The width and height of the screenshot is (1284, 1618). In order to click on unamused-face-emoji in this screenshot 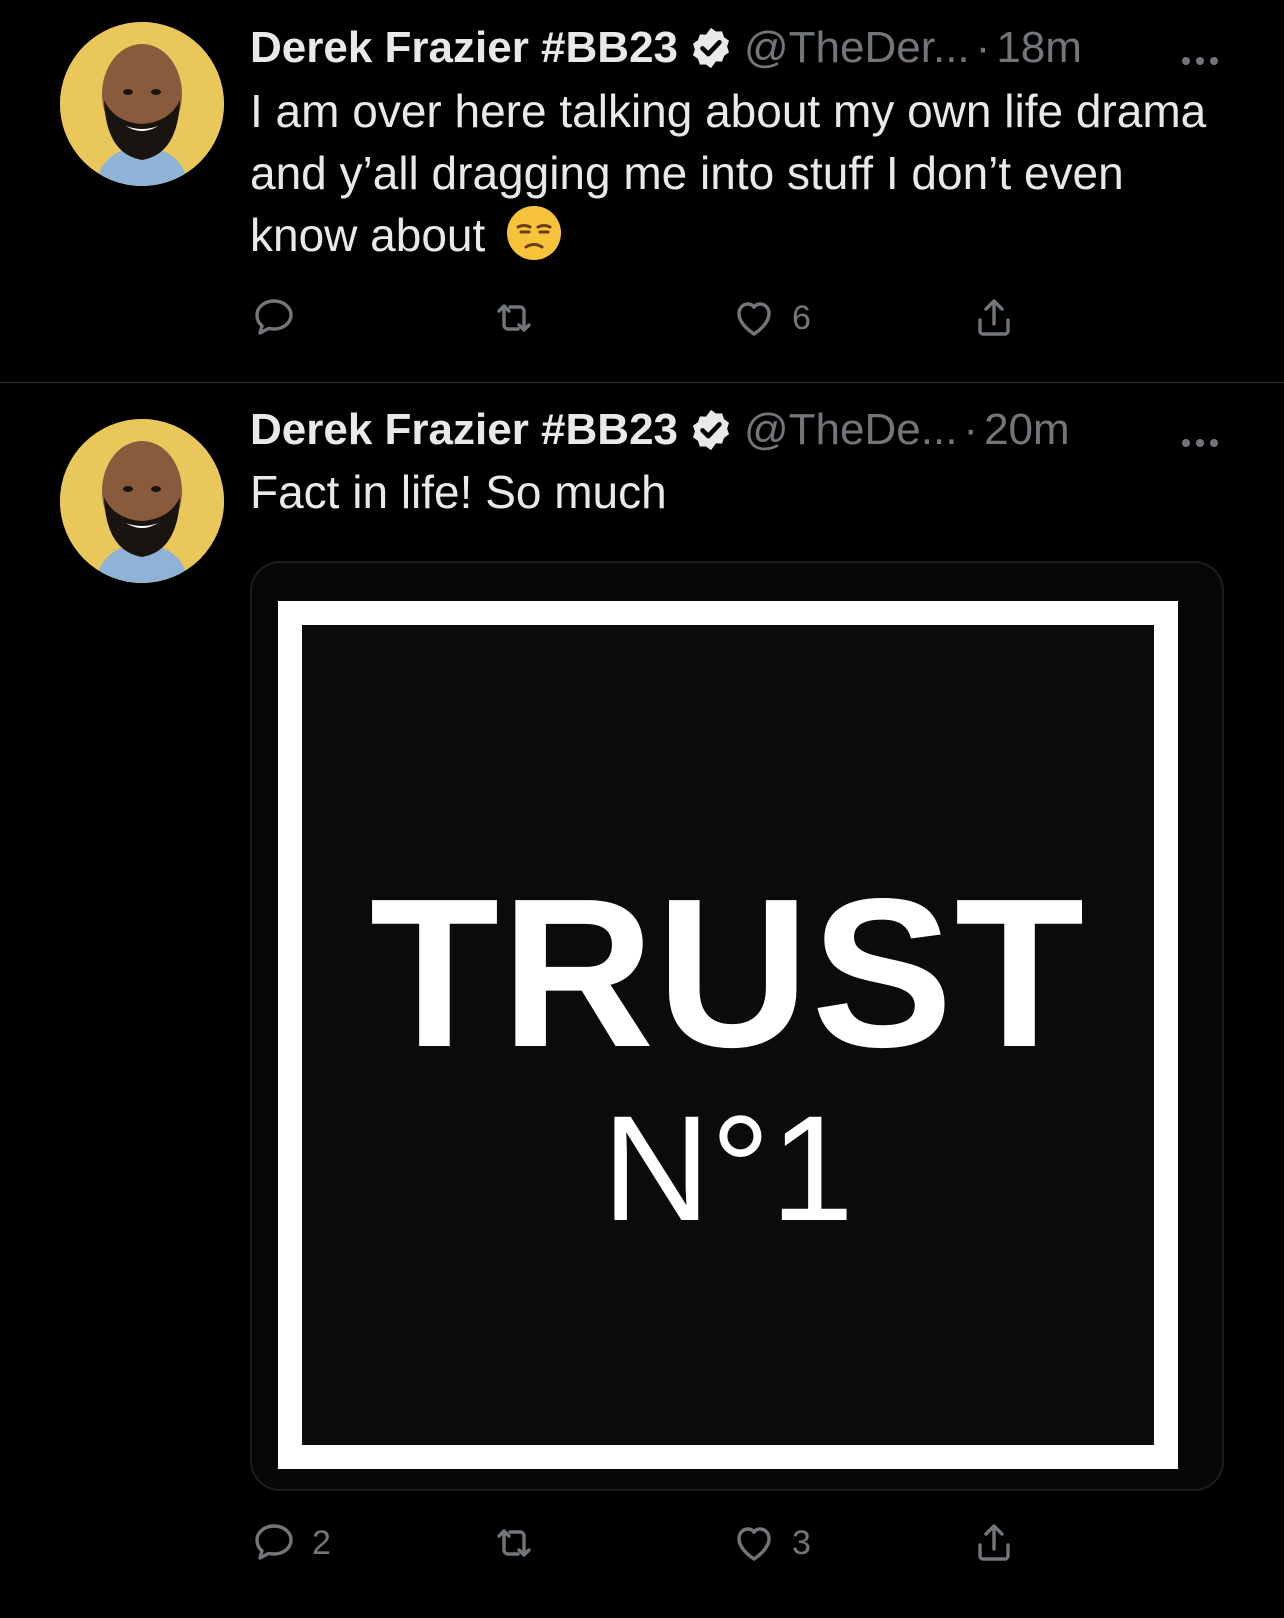, I will do `click(534, 233)`.